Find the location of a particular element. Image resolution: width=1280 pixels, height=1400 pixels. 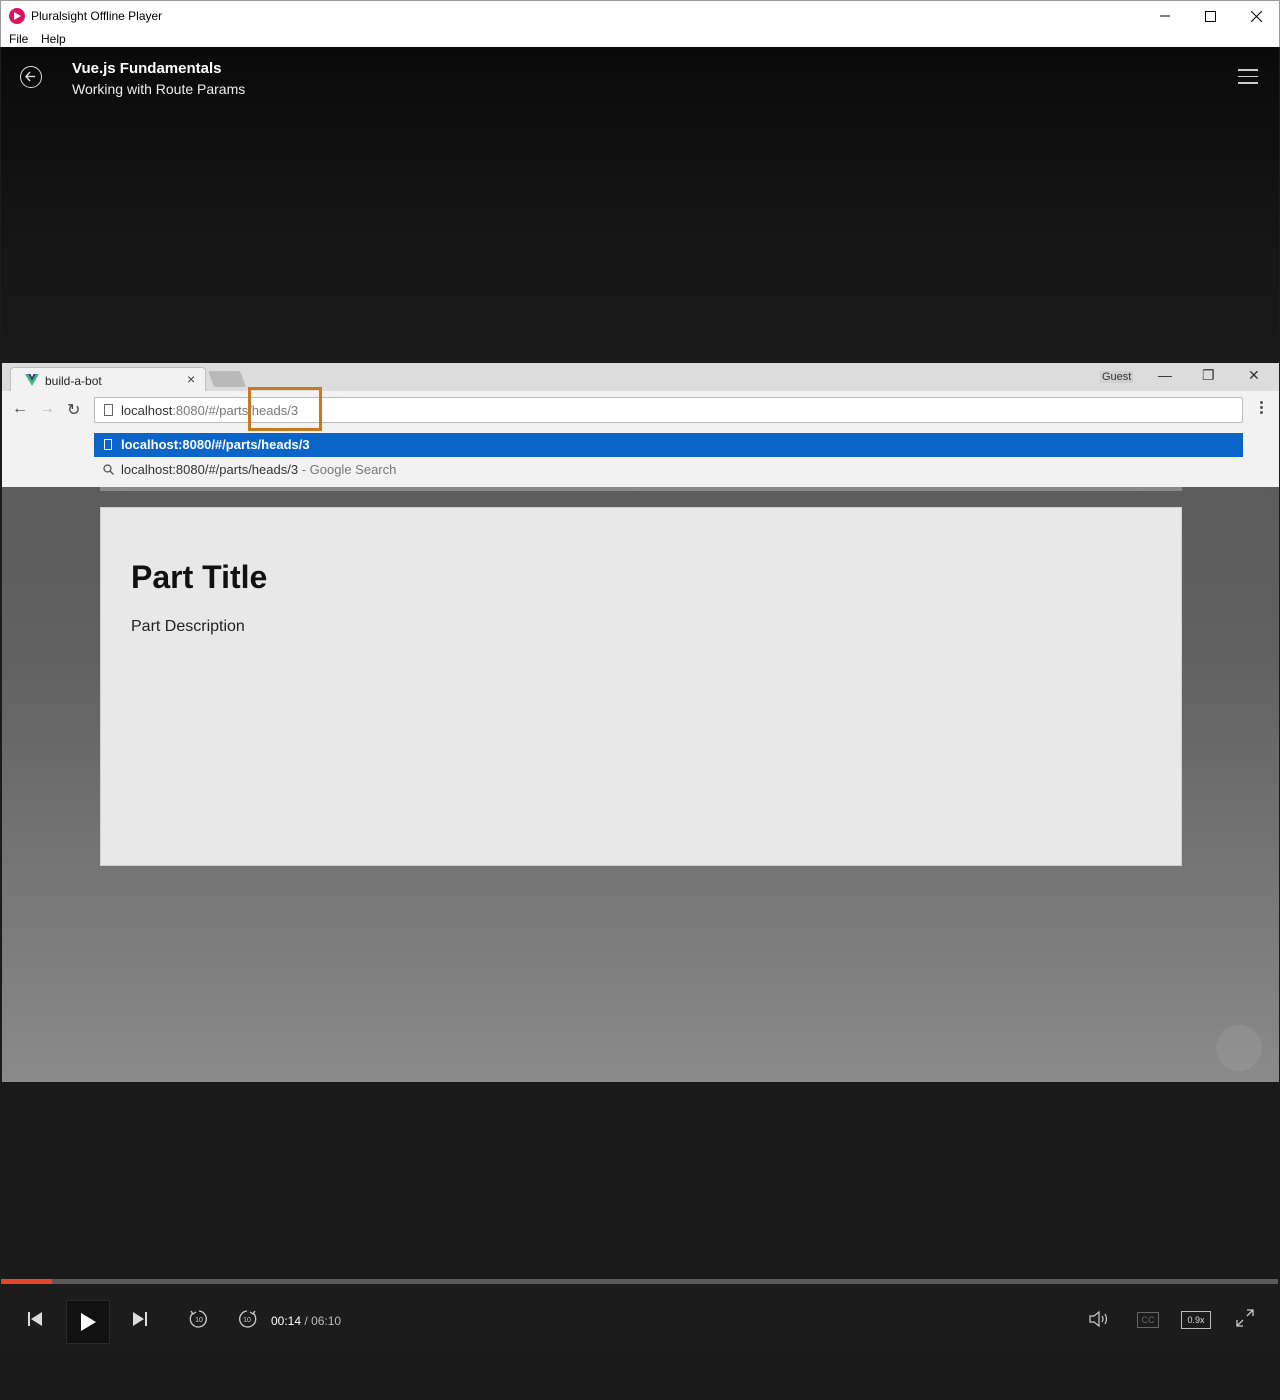

minimize-button is located at coordinates (1165, 16).